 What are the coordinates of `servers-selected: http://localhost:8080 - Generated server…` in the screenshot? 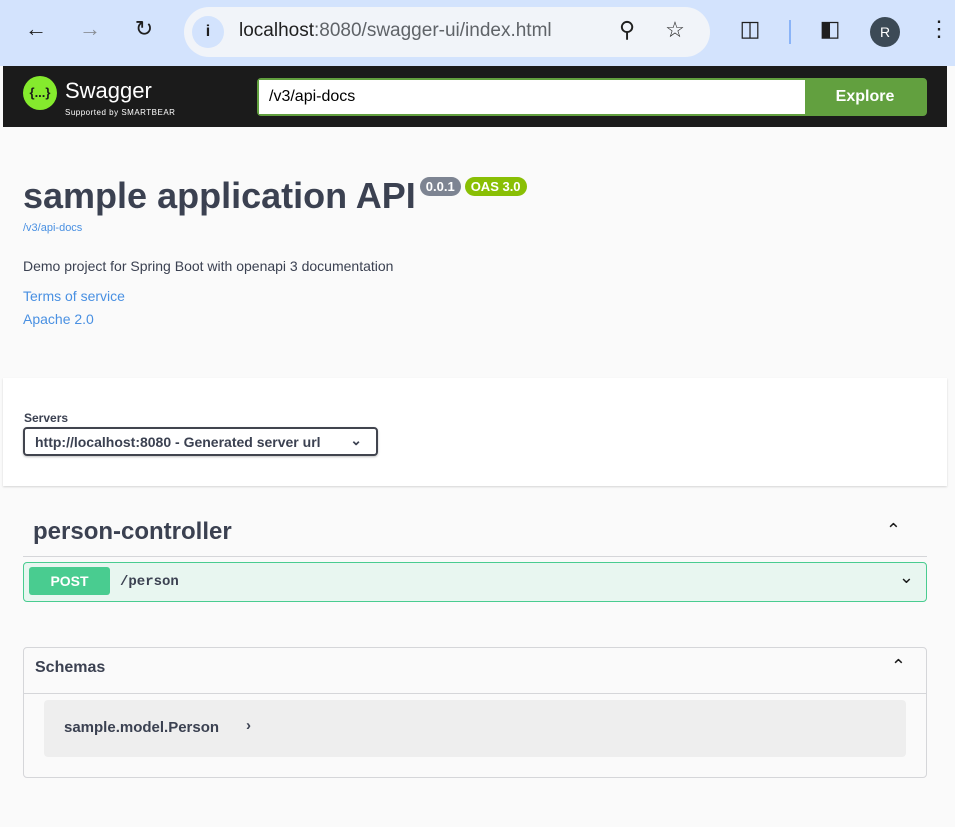 It's located at (178, 442).